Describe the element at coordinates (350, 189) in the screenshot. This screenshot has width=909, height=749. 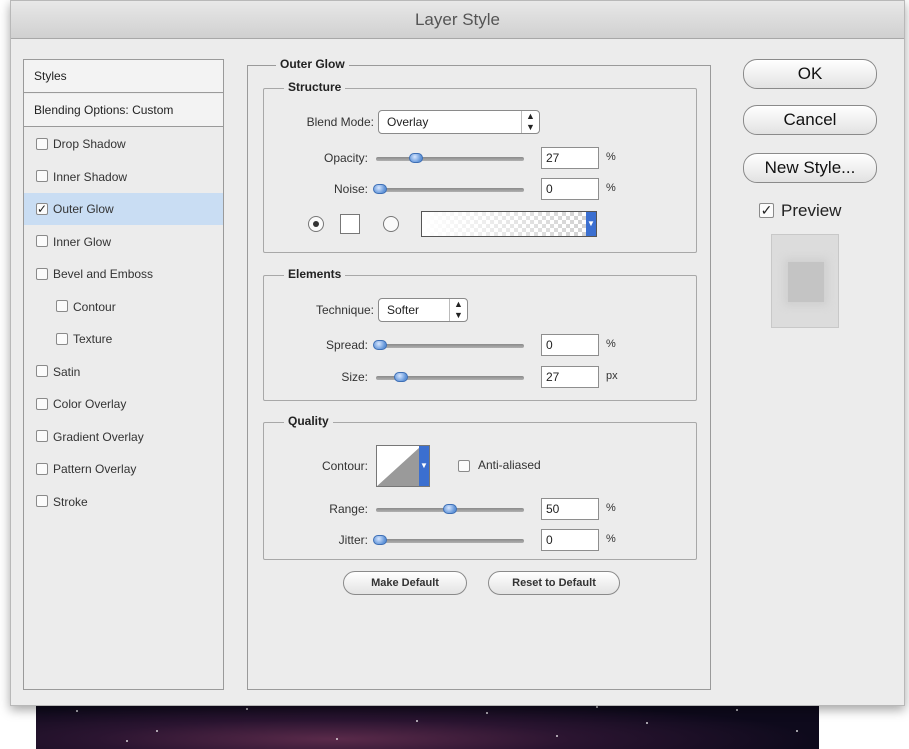
I see `noise-label: Noise:` at that location.